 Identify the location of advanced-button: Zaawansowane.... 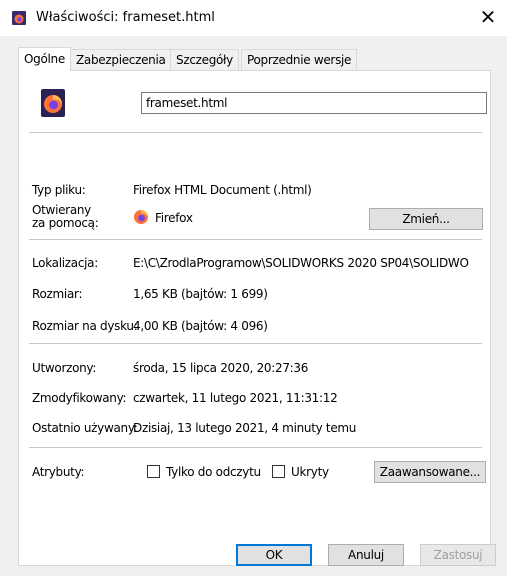
(430, 472).